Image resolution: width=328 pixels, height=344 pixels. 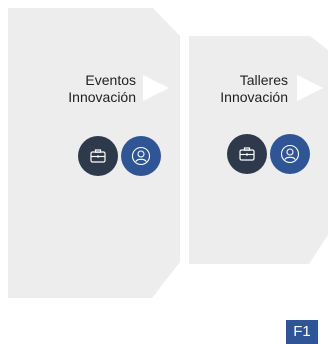 I want to click on card-title: Talleres Innovación, so click(x=254, y=89).